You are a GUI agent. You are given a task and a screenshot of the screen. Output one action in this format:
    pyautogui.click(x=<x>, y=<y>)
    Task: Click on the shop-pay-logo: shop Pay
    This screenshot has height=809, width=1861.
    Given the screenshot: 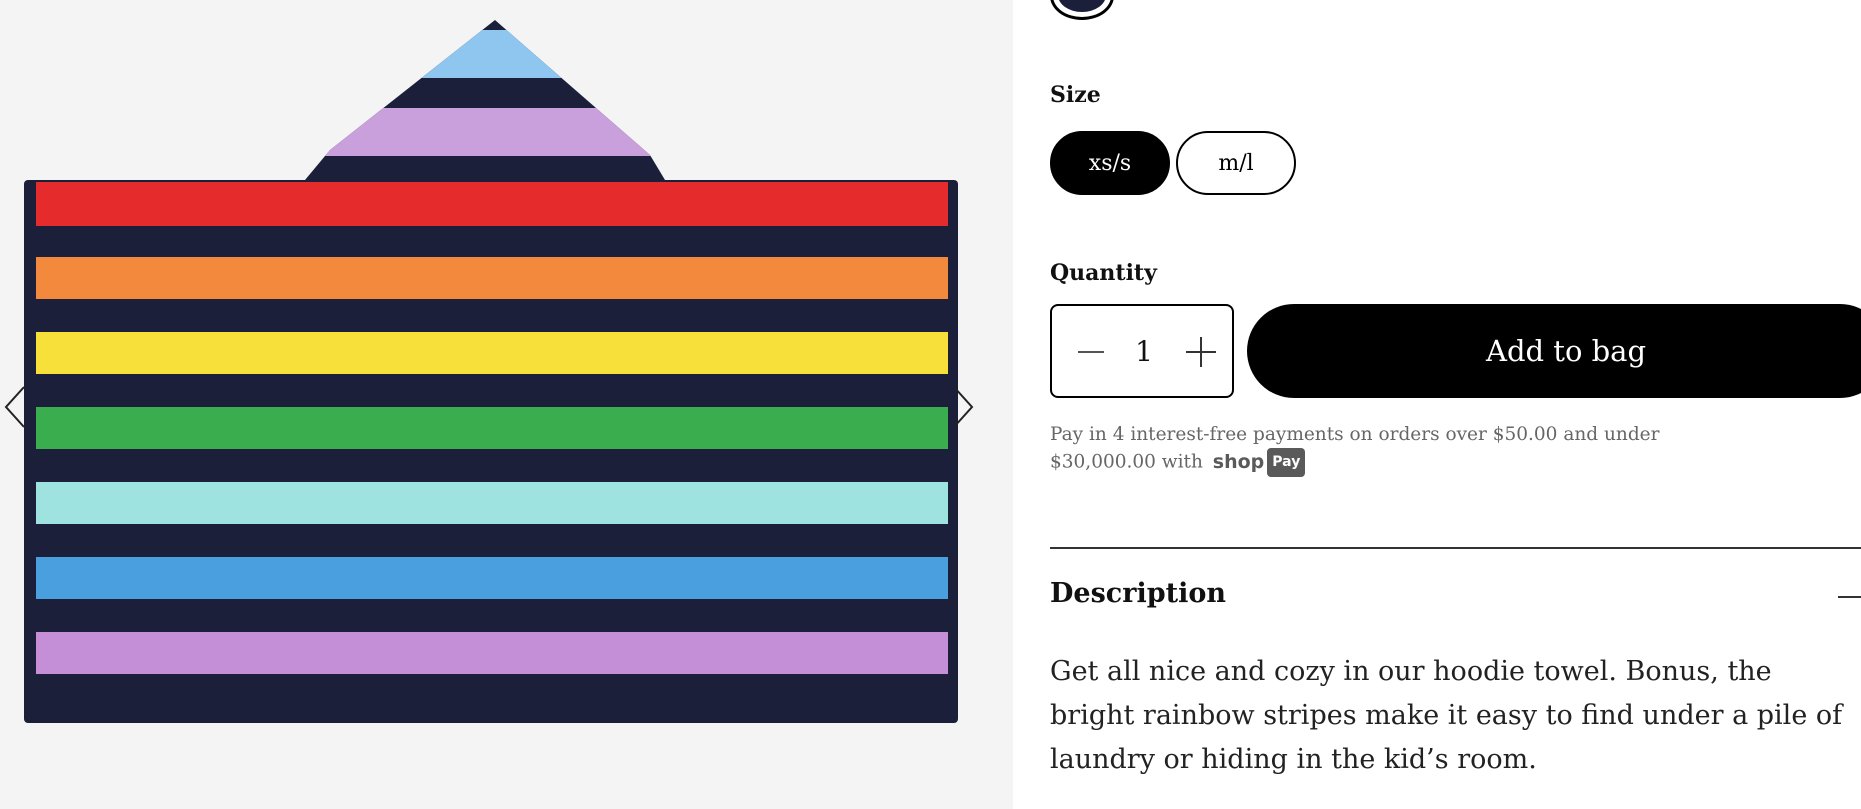 What is the action you would take?
    pyautogui.click(x=1259, y=462)
    